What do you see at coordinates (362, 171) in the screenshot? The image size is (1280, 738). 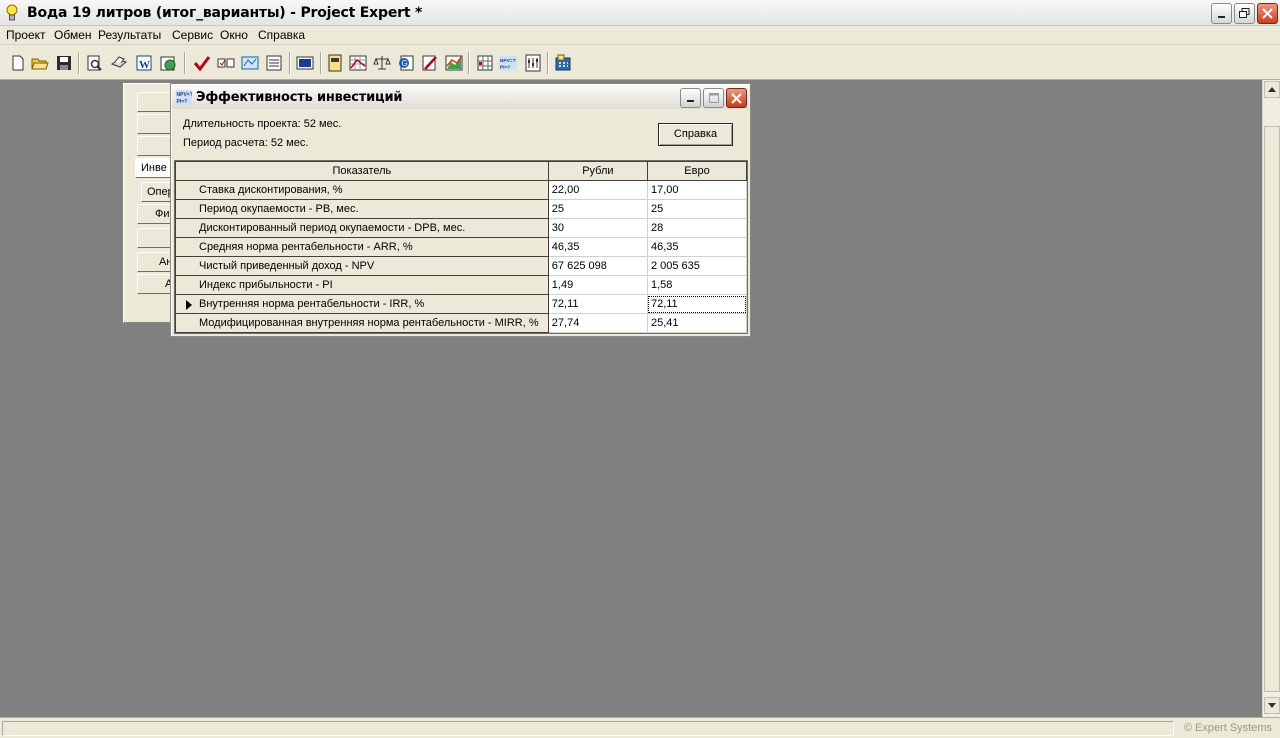 I see `column-header-indicator: Показатель` at bounding box center [362, 171].